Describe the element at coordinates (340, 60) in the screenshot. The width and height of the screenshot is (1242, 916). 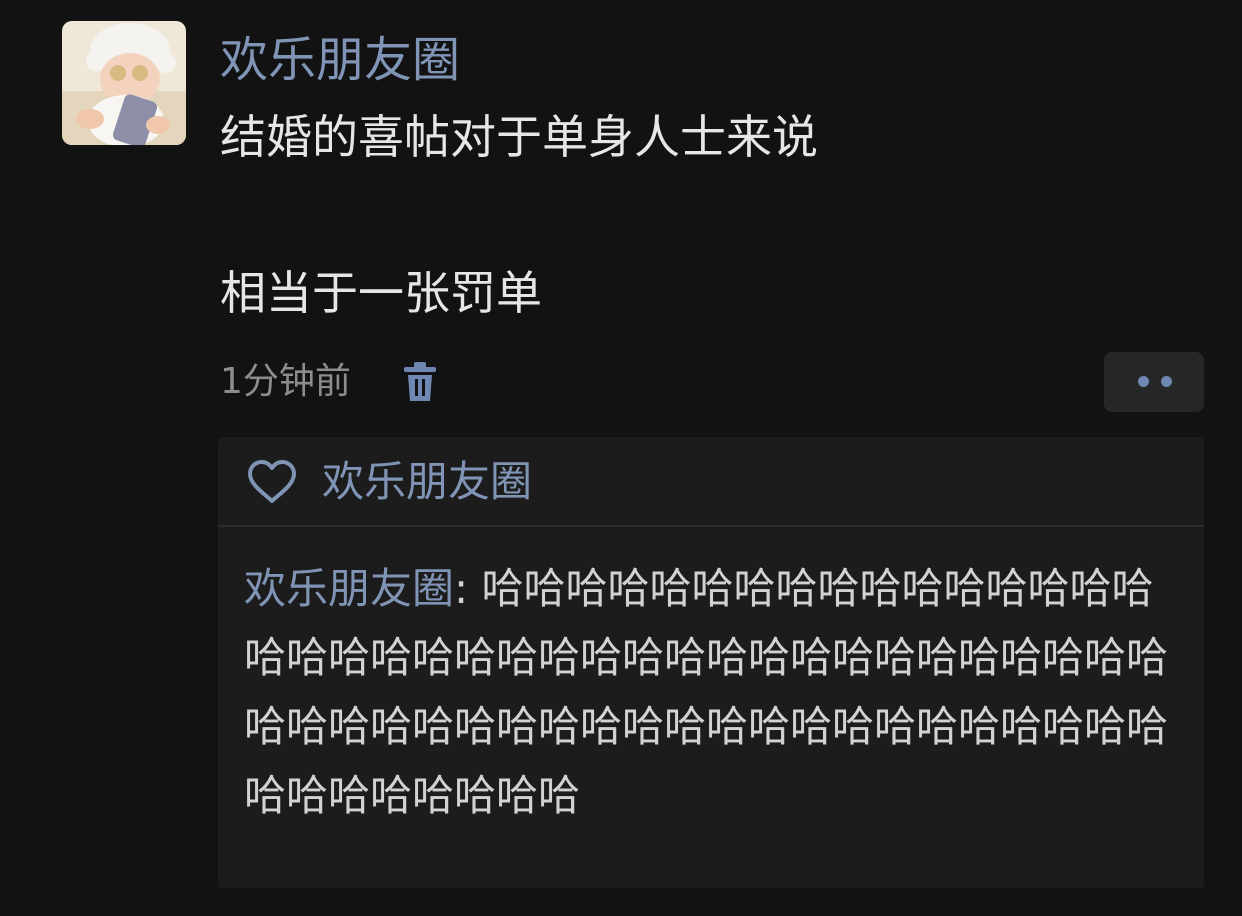
I see `post-author-name: 欢乐朋友圈` at that location.